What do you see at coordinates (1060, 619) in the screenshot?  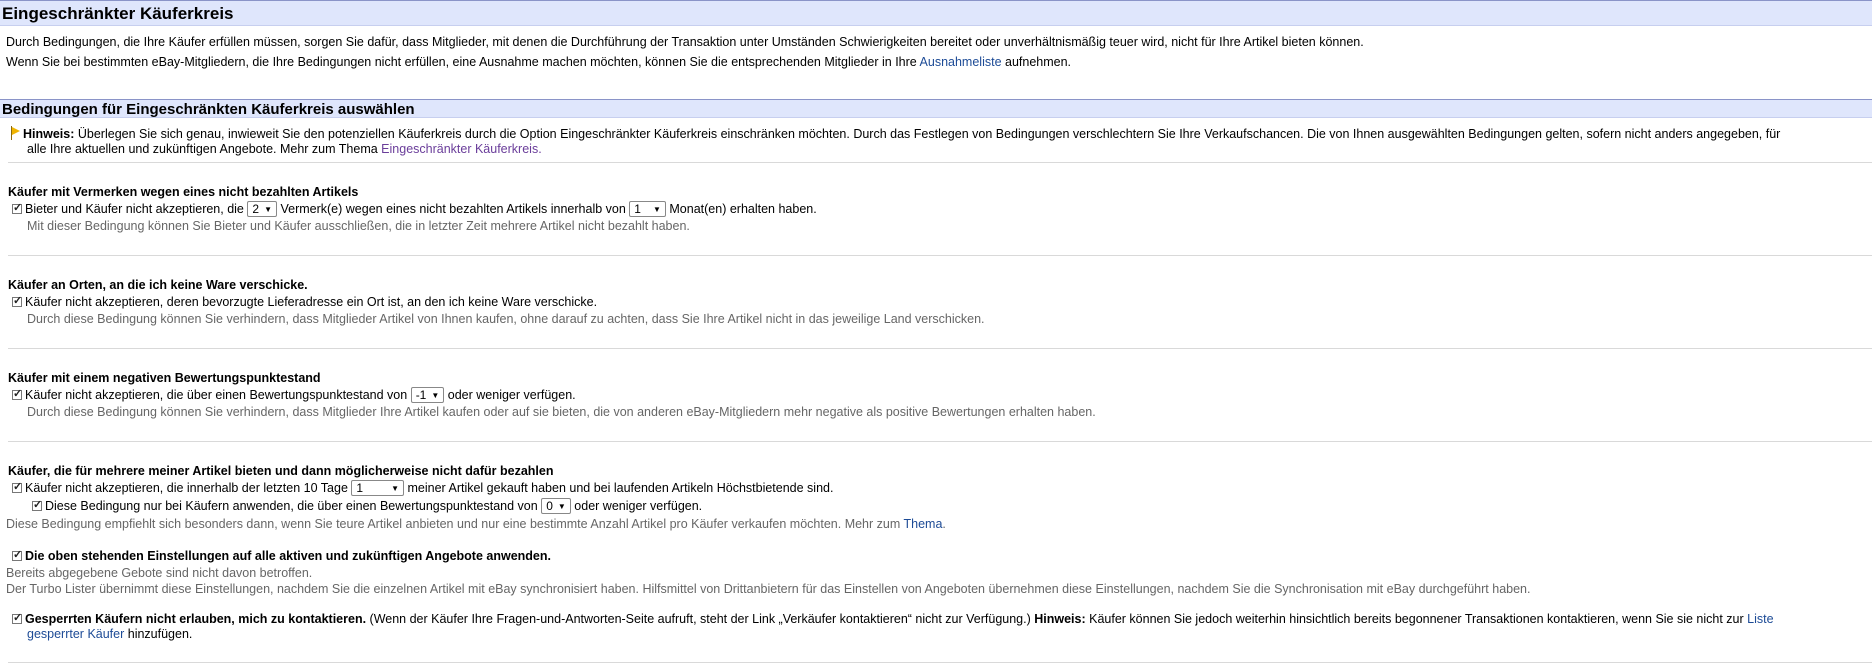 I see `blocked-hint-label: Hinweis:` at bounding box center [1060, 619].